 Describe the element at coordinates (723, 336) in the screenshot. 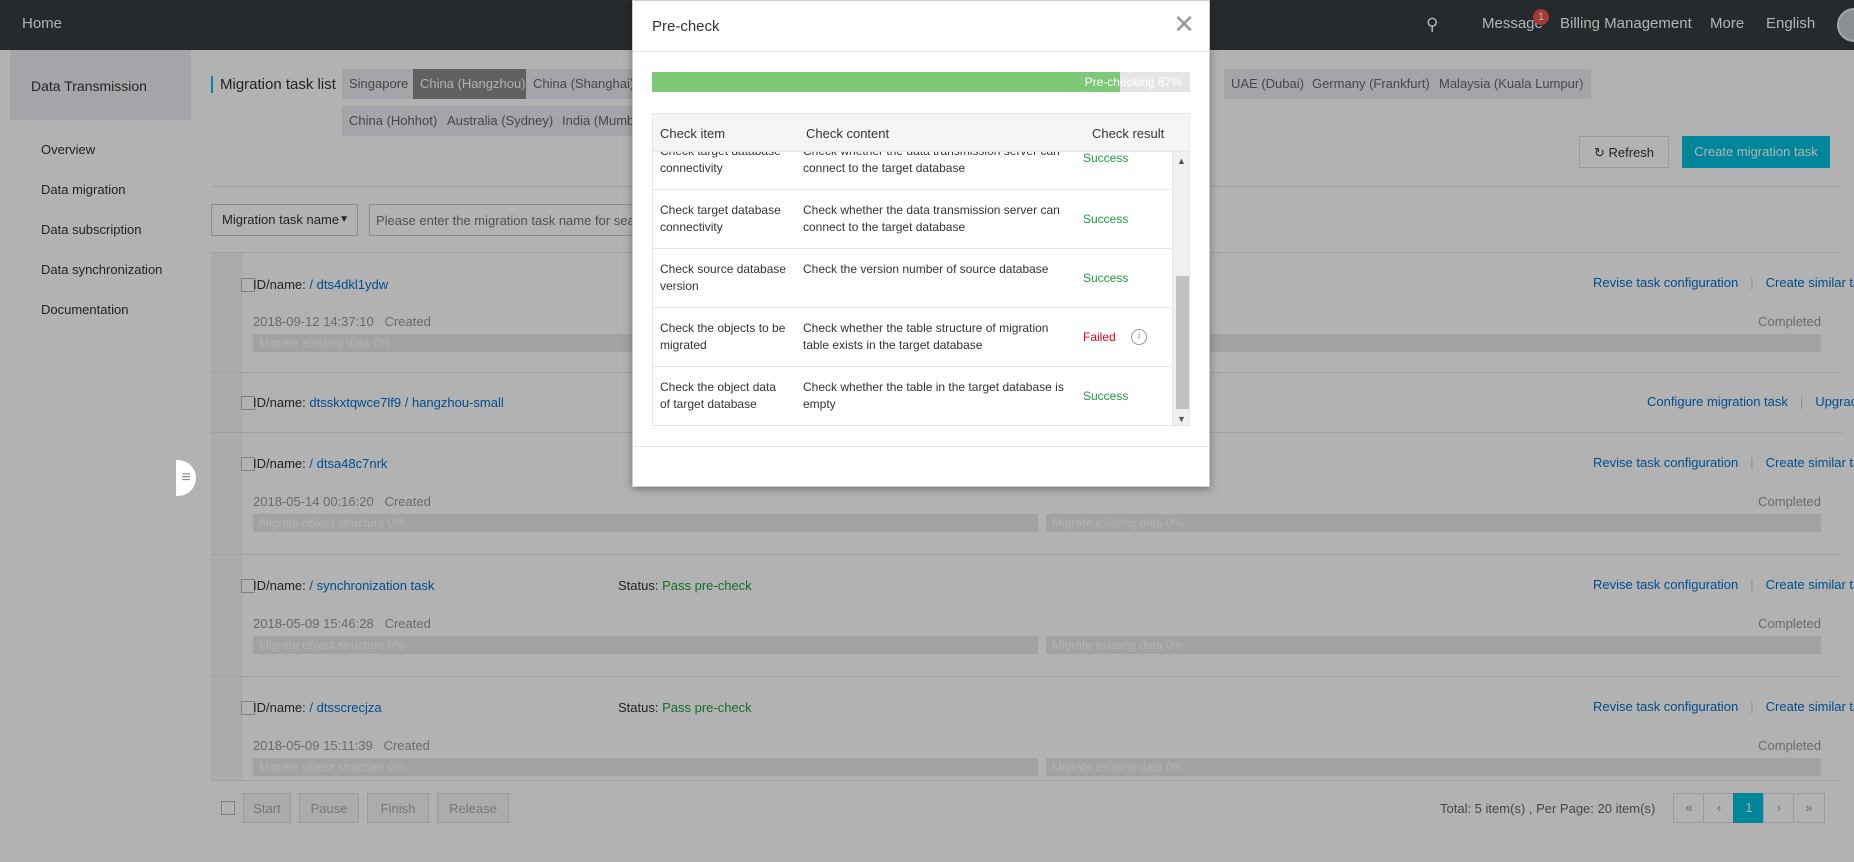

I see `check-item: Check the objects to be migrated` at that location.